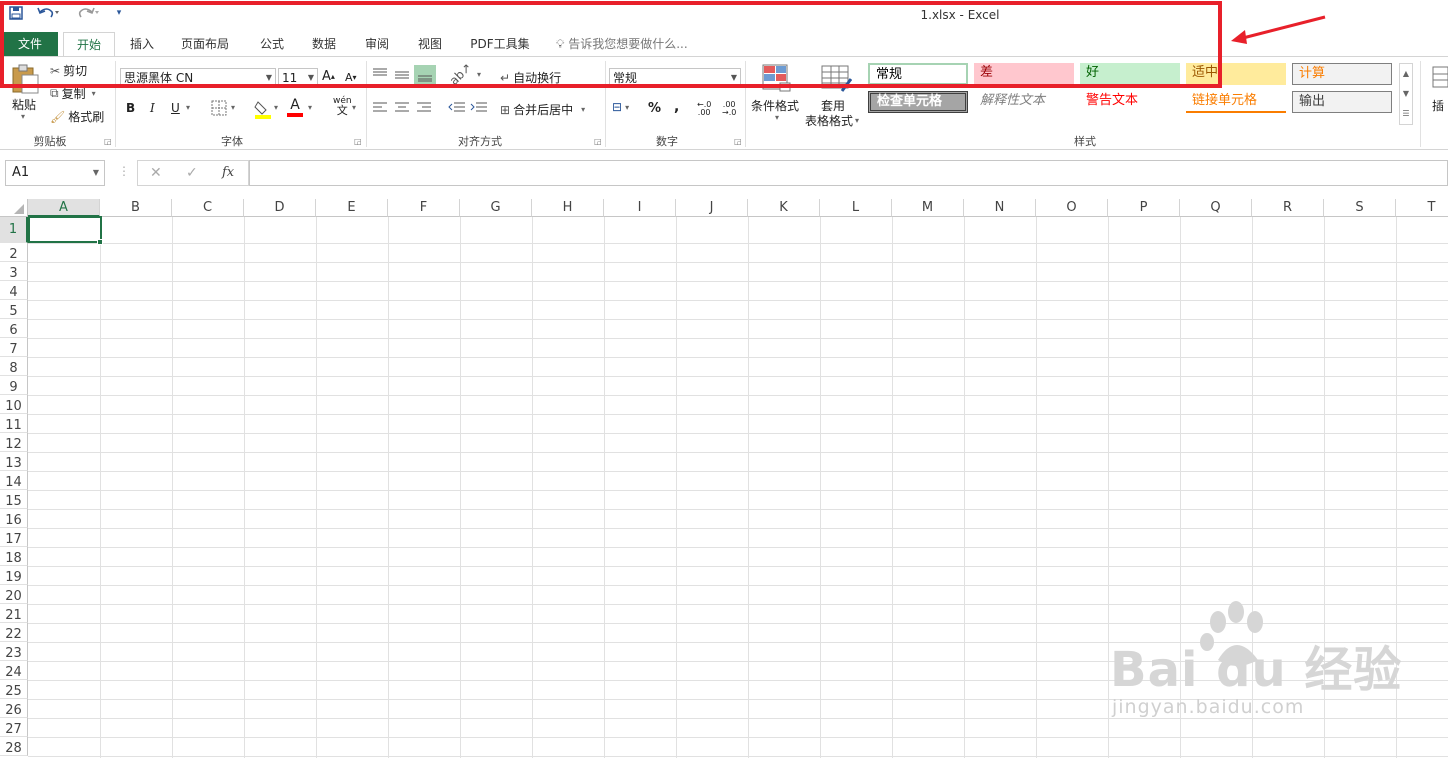 The image size is (1448, 758). What do you see at coordinates (712, 208) in the screenshot?
I see `column-header: J` at bounding box center [712, 208].